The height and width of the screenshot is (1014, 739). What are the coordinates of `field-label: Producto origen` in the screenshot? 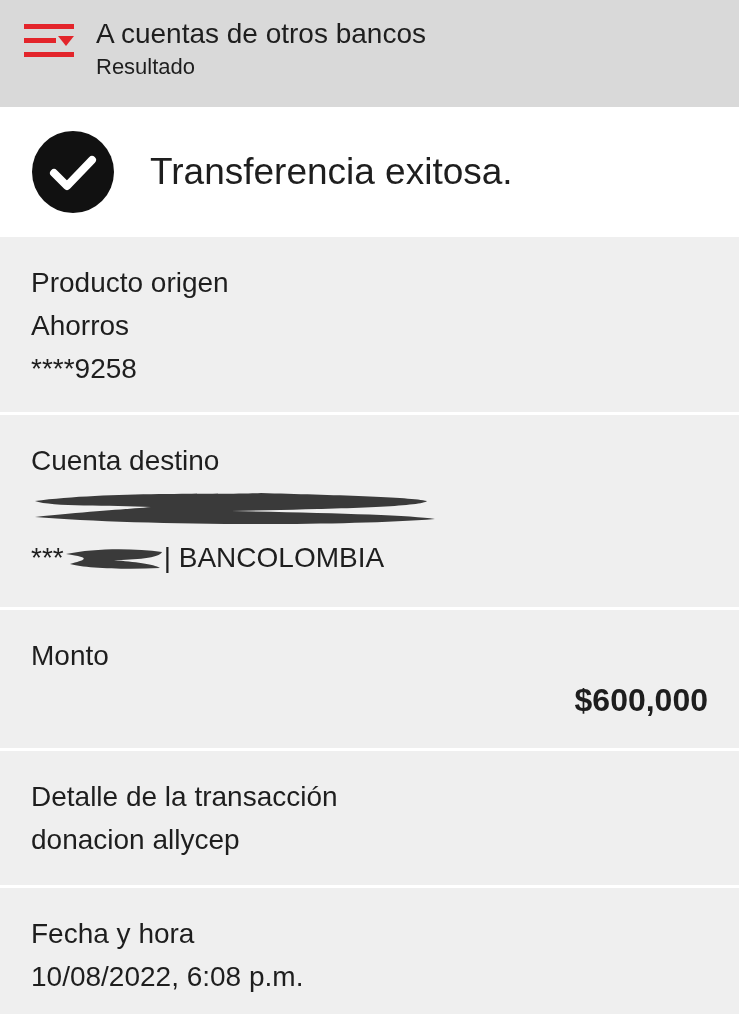 It's located at (130, 283).